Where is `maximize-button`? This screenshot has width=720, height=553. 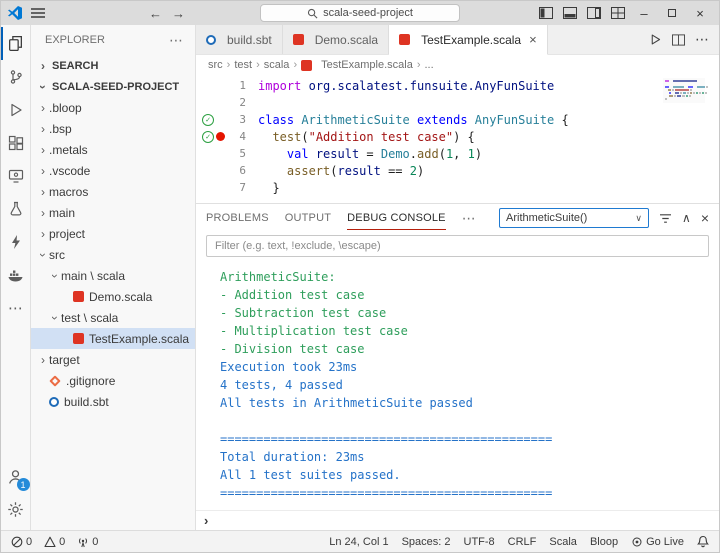 maximize-button is located at coordinates (672, 13).